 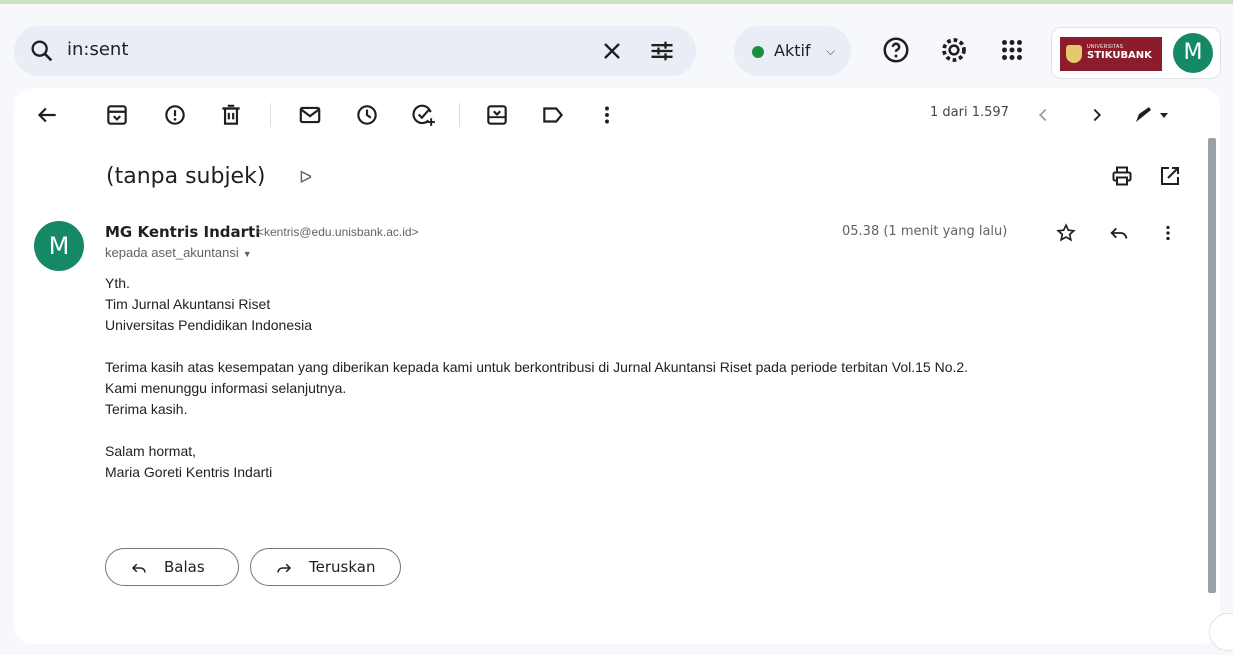 I want to click on caret-down-icon: ▼, so click(x=247, y=254).